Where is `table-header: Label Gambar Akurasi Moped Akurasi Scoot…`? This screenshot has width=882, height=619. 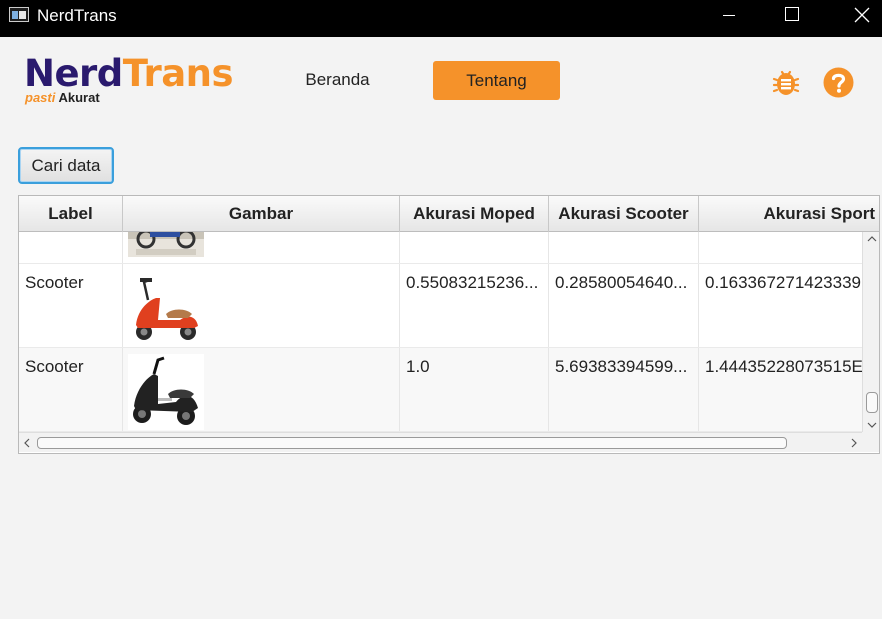
table-header: Label Gambar Akurasi Moped Akurasi Scoot… is located at coordinates (449, 214).